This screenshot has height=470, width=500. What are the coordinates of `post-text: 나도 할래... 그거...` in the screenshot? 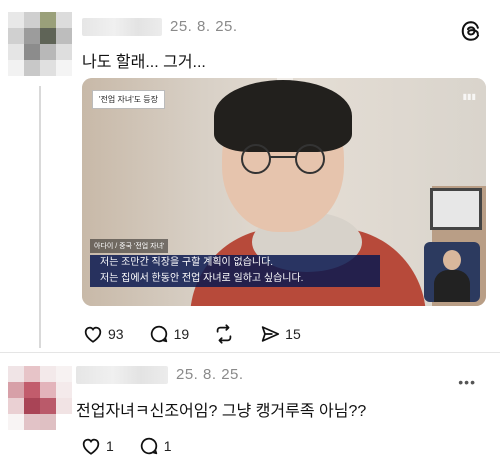 It's located at (144, 62).